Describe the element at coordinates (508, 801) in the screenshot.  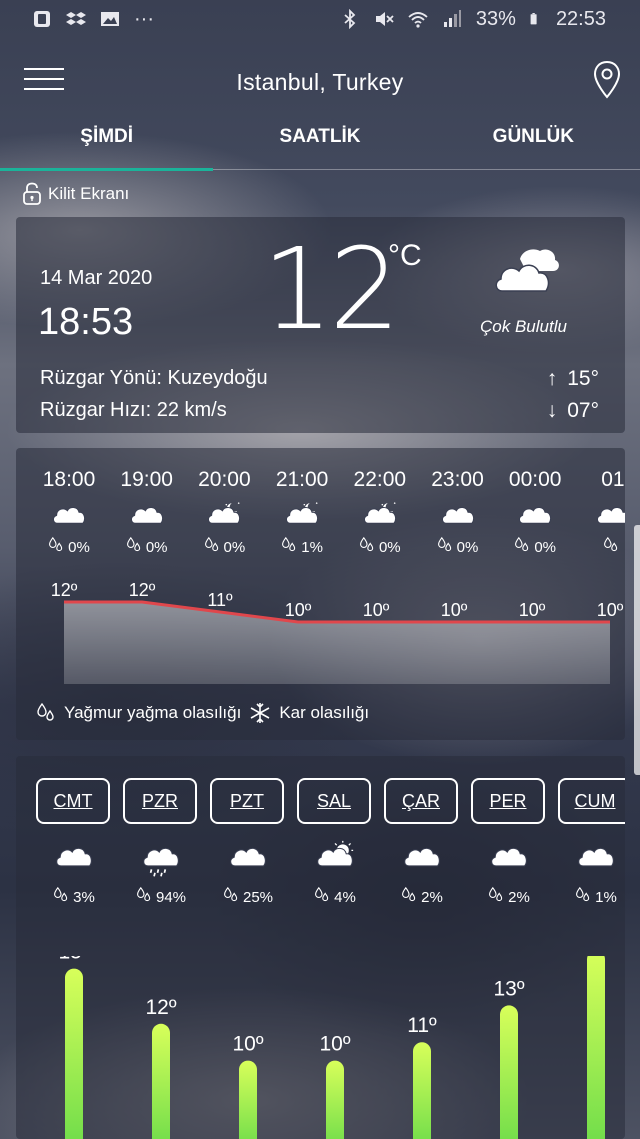
I see `day-button-per: PER` at that location.